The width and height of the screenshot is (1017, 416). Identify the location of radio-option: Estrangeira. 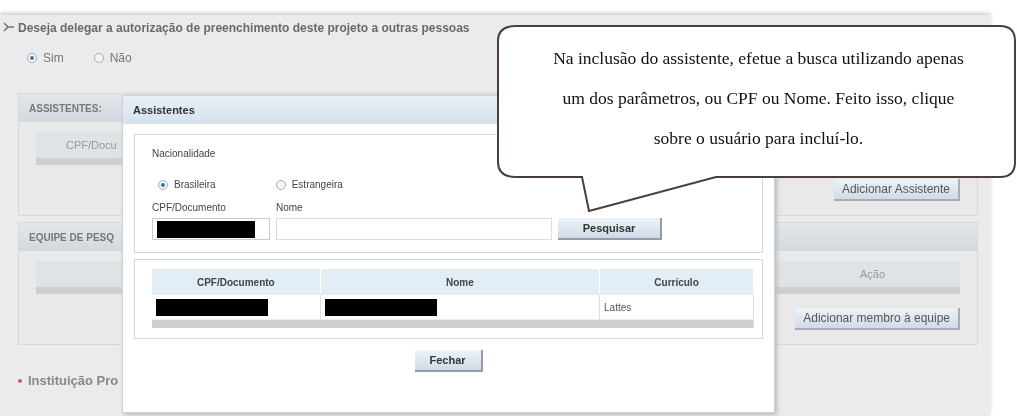
(309, 184).